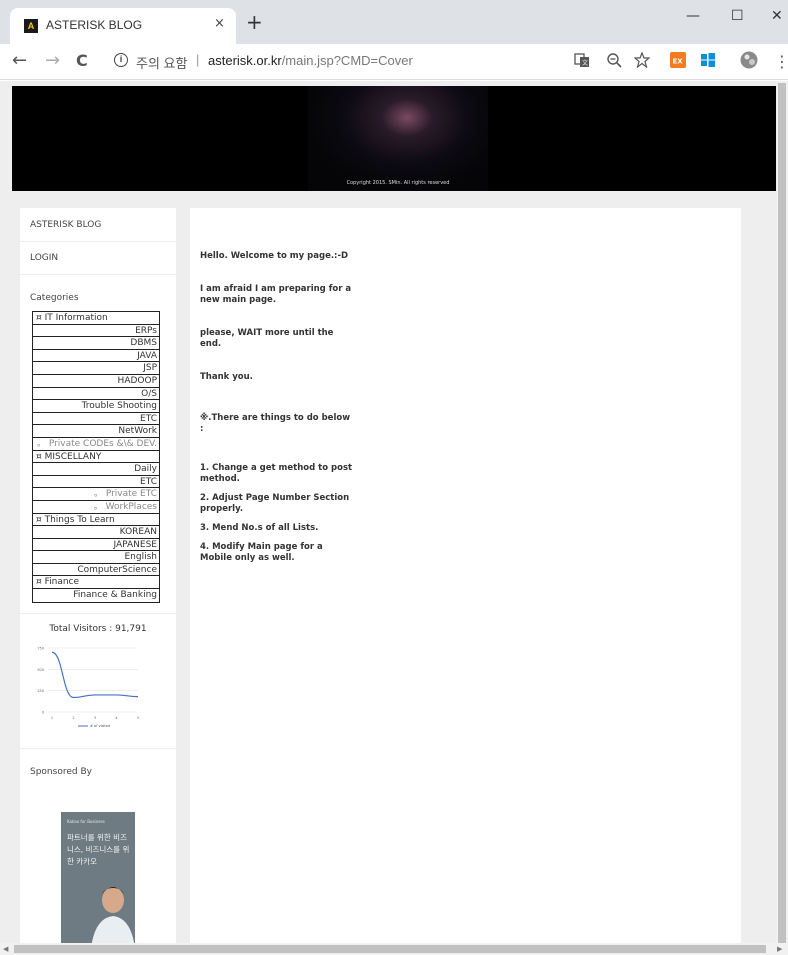  I want to click on login-link: LOGIN, so click(98, 258).